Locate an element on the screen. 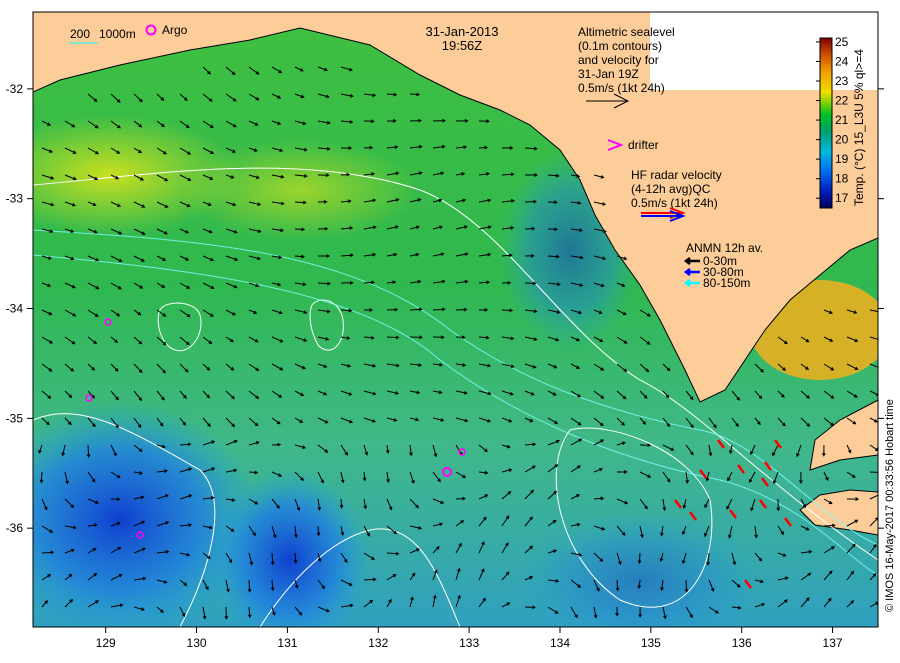  x-tick-label: 136 is located at coordinates (742, 643).